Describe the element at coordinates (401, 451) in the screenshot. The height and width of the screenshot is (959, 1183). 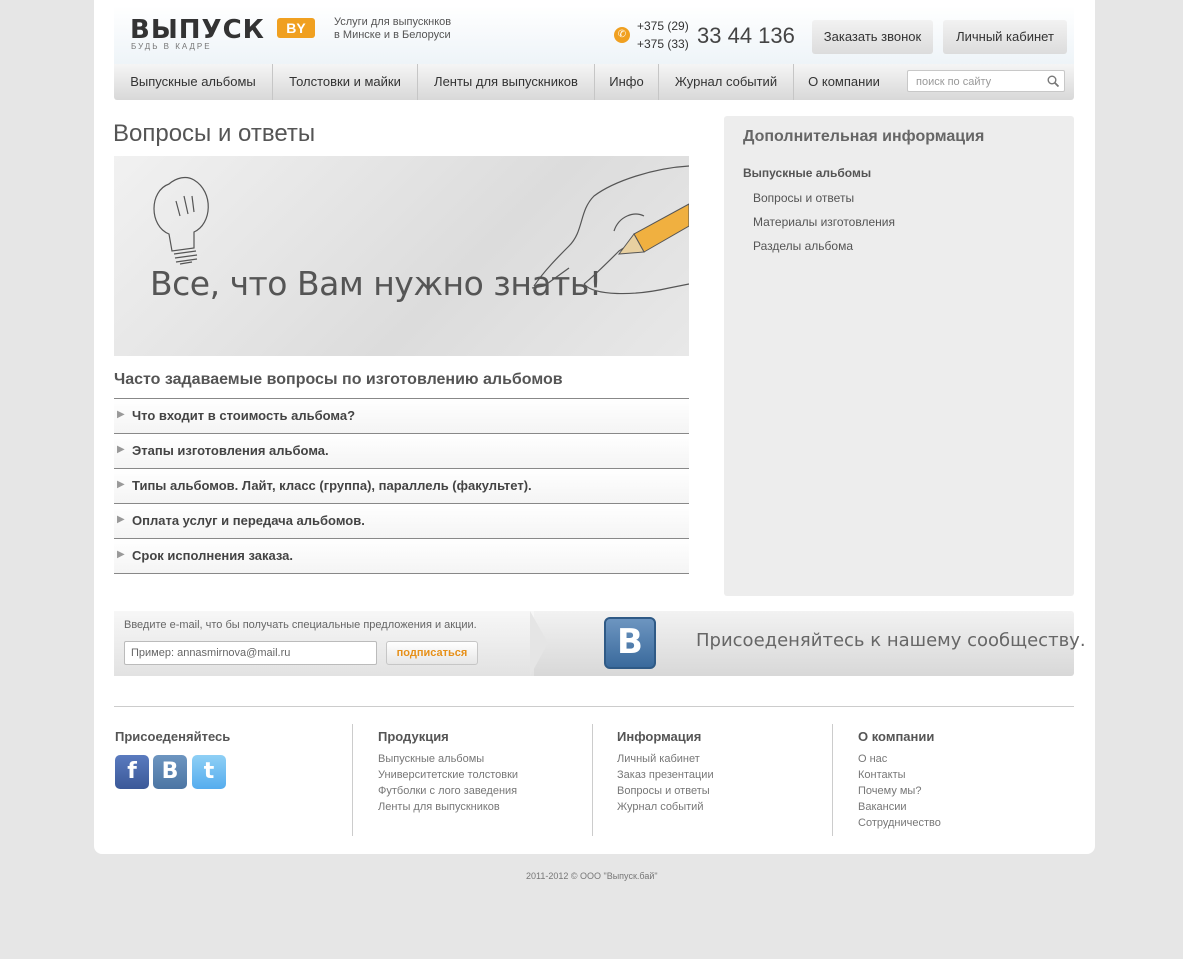
I see `faq-item: ▶ Этапы изготовления альбома.` at that location.